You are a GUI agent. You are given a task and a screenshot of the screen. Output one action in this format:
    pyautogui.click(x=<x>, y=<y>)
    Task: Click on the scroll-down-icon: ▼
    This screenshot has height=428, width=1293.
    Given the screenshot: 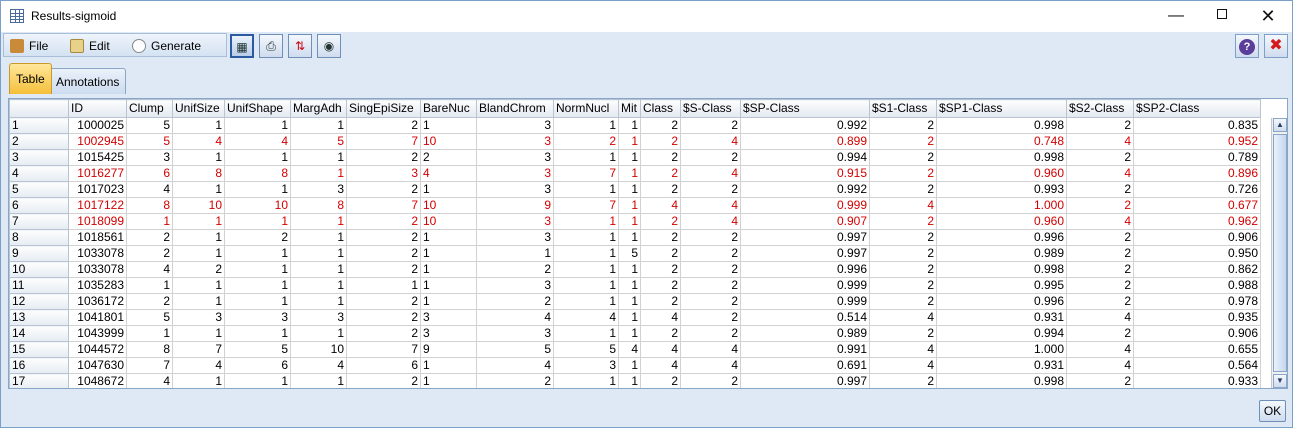 What is the action you would take?
    pyautogui.click(x=1280, y=381)
    